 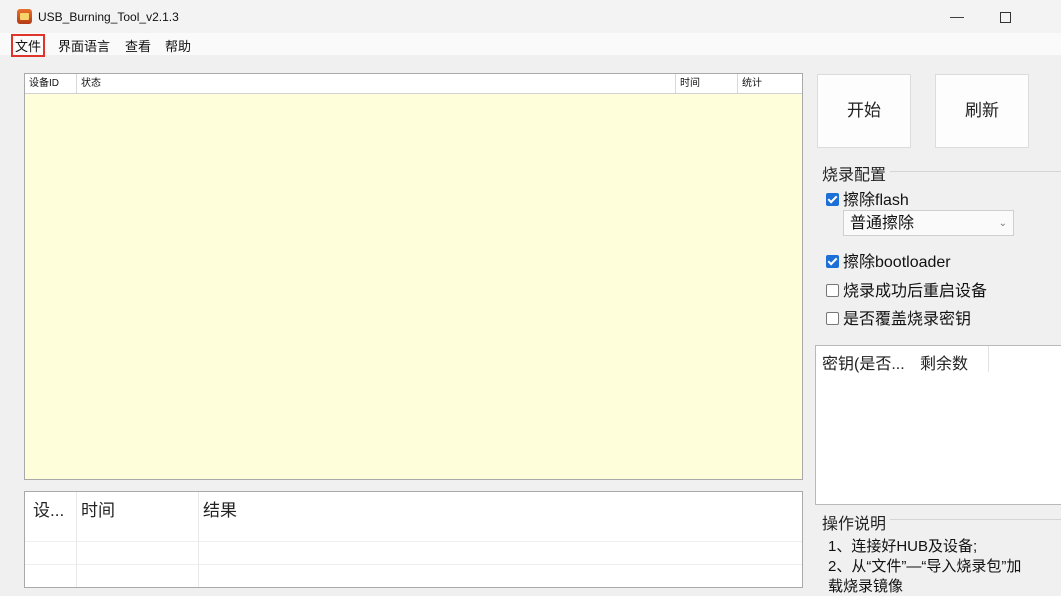 I want to click on maximize-button, so click(x=1005, y=16).